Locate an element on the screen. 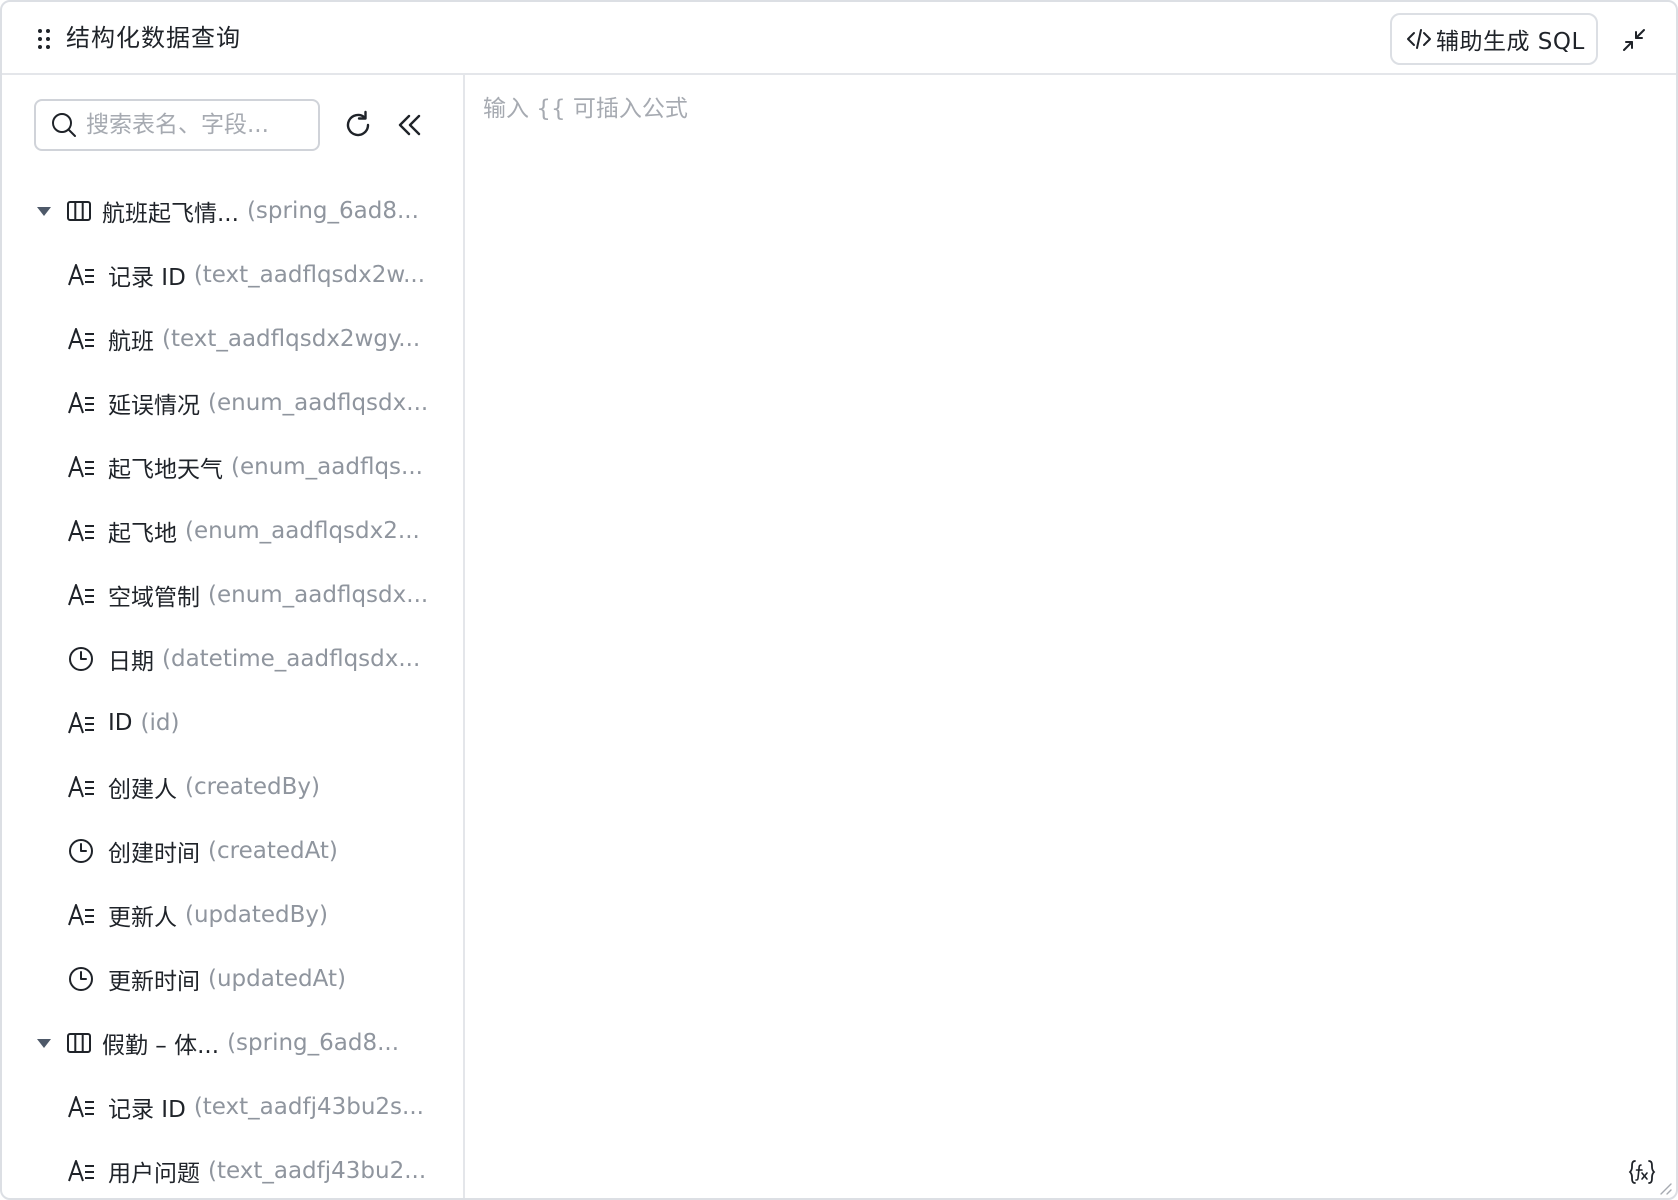  field-name: 更新人 is located at coordinates (142, 918).